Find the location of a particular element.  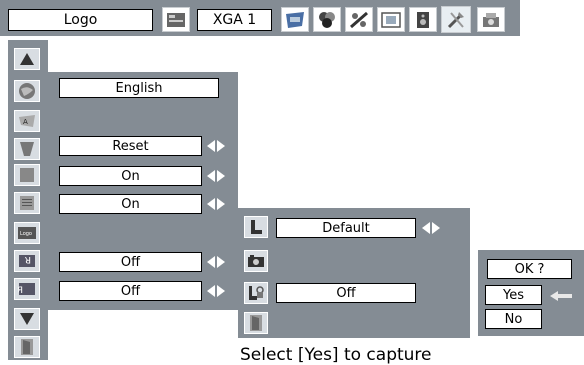

color-icon is located at coordinates (327, 19).